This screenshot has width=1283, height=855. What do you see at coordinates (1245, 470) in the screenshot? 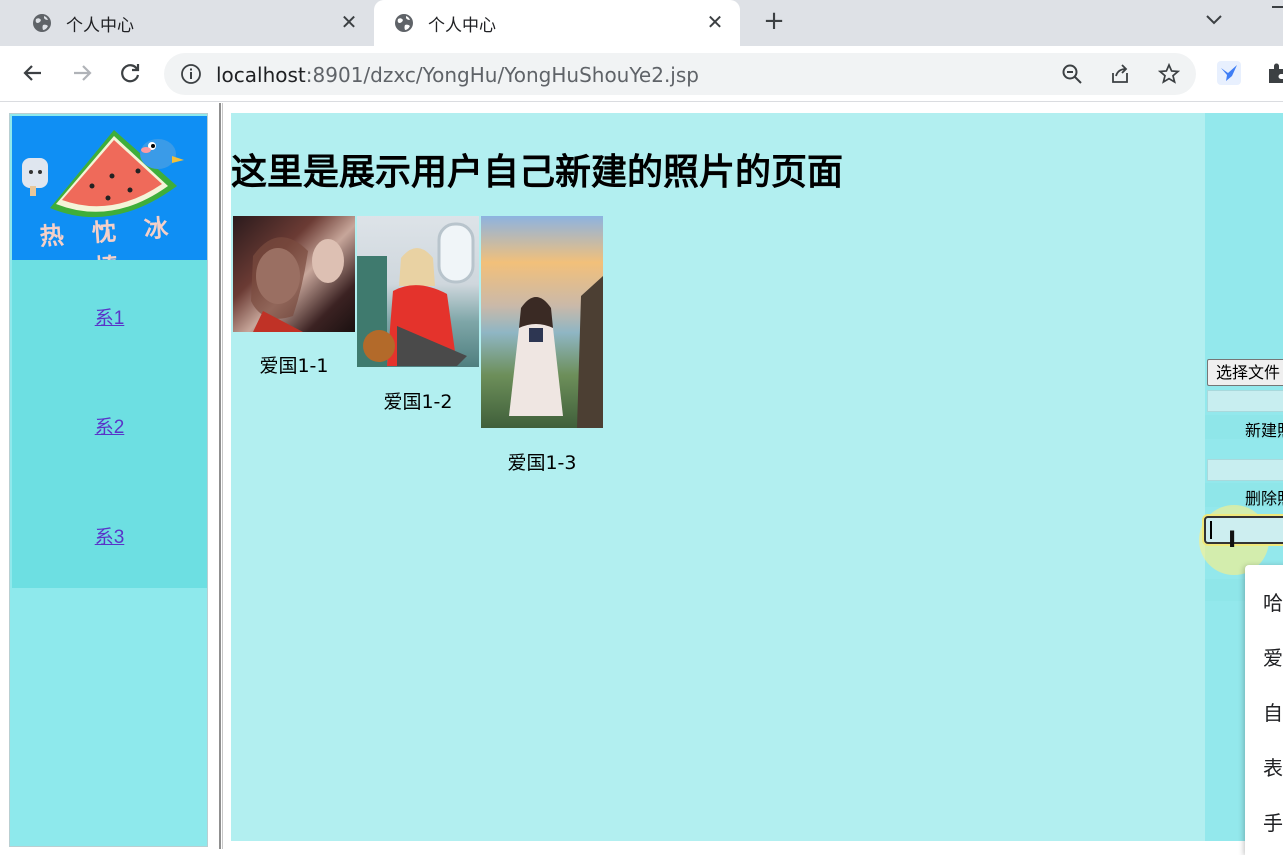
I see `delete-name-input` at bounding box center [1245, 470].